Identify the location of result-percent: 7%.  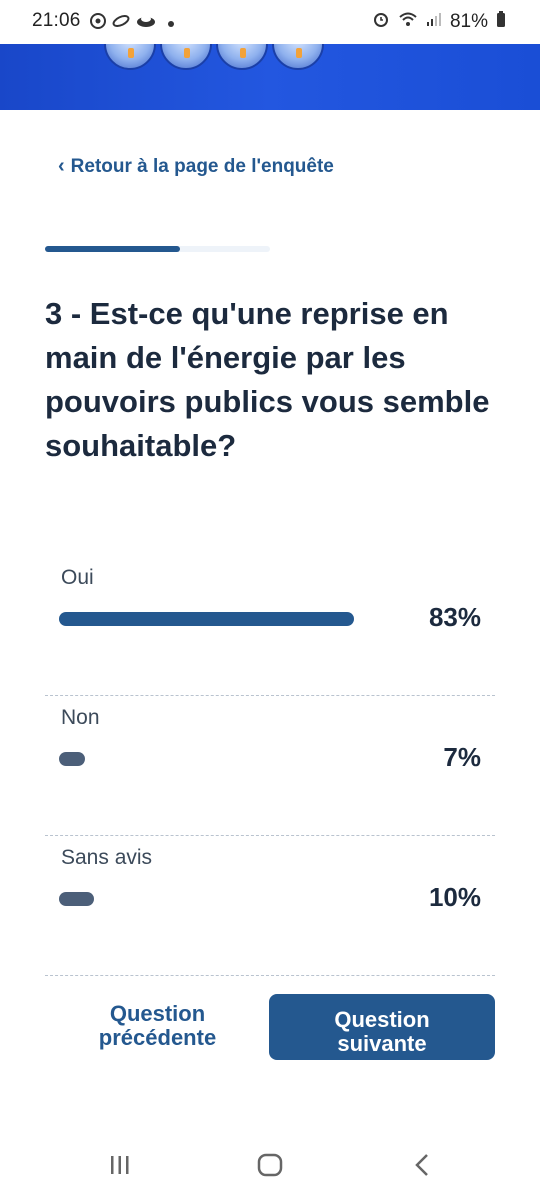
(462, 757).